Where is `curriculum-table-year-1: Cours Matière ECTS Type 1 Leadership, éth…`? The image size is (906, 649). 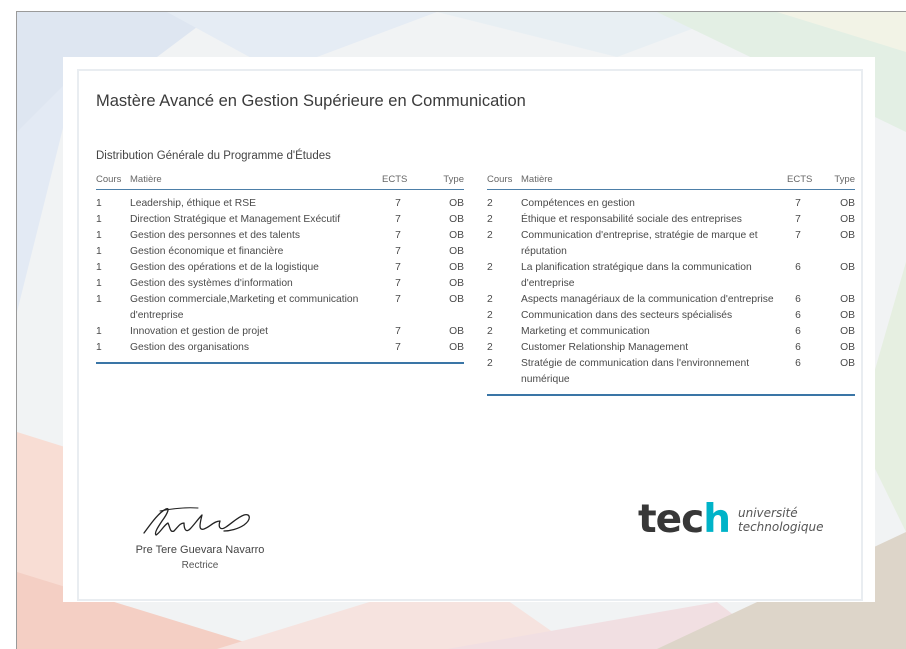 curriculum-table-year-1: Cours Matière ECTS Type 1 Leadership, éth… is located at coordinates (280, 269).